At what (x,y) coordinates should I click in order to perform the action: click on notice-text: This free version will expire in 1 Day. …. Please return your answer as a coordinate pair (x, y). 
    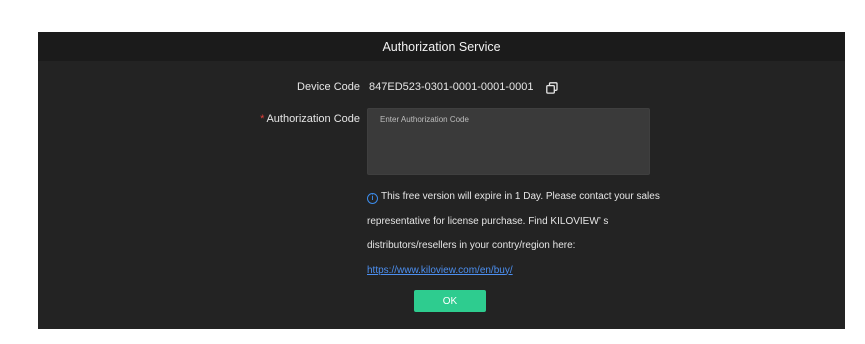
    Looking at the image, I should click on (513, 221).